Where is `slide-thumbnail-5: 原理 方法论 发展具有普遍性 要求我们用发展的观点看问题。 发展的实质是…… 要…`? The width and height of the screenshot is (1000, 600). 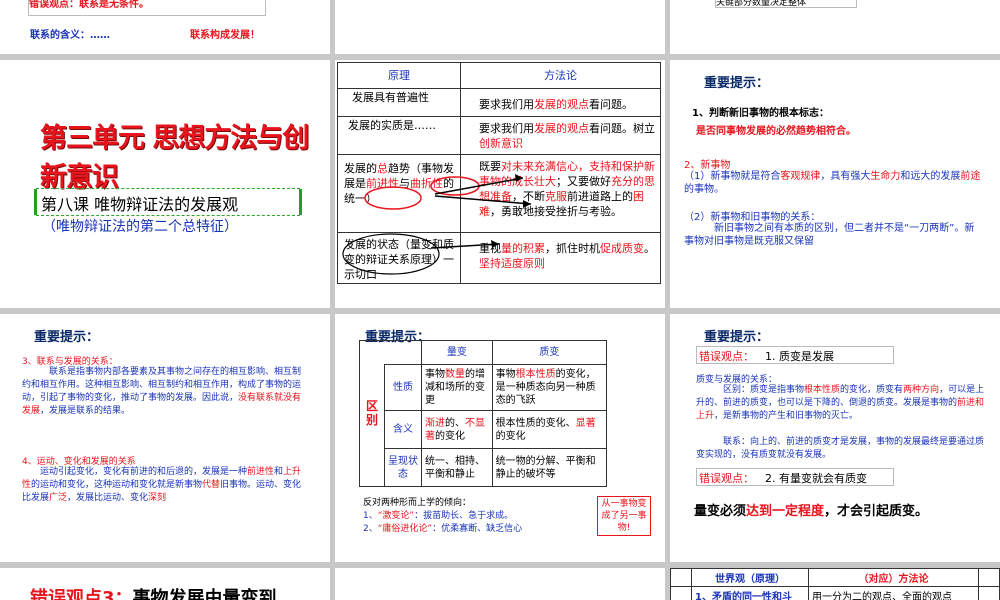
slide-thumbnail-5: 原理 方法论 发展具有普遍性 要求我们用发展的观点看问题。 发展的实质是…… 要… is located at coordinates (500, 184).